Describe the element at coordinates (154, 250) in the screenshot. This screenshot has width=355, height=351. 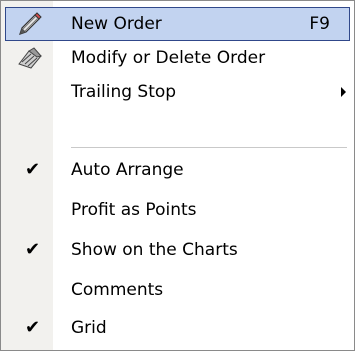
I see `menu-item-label: Show on the Charts` at that location.